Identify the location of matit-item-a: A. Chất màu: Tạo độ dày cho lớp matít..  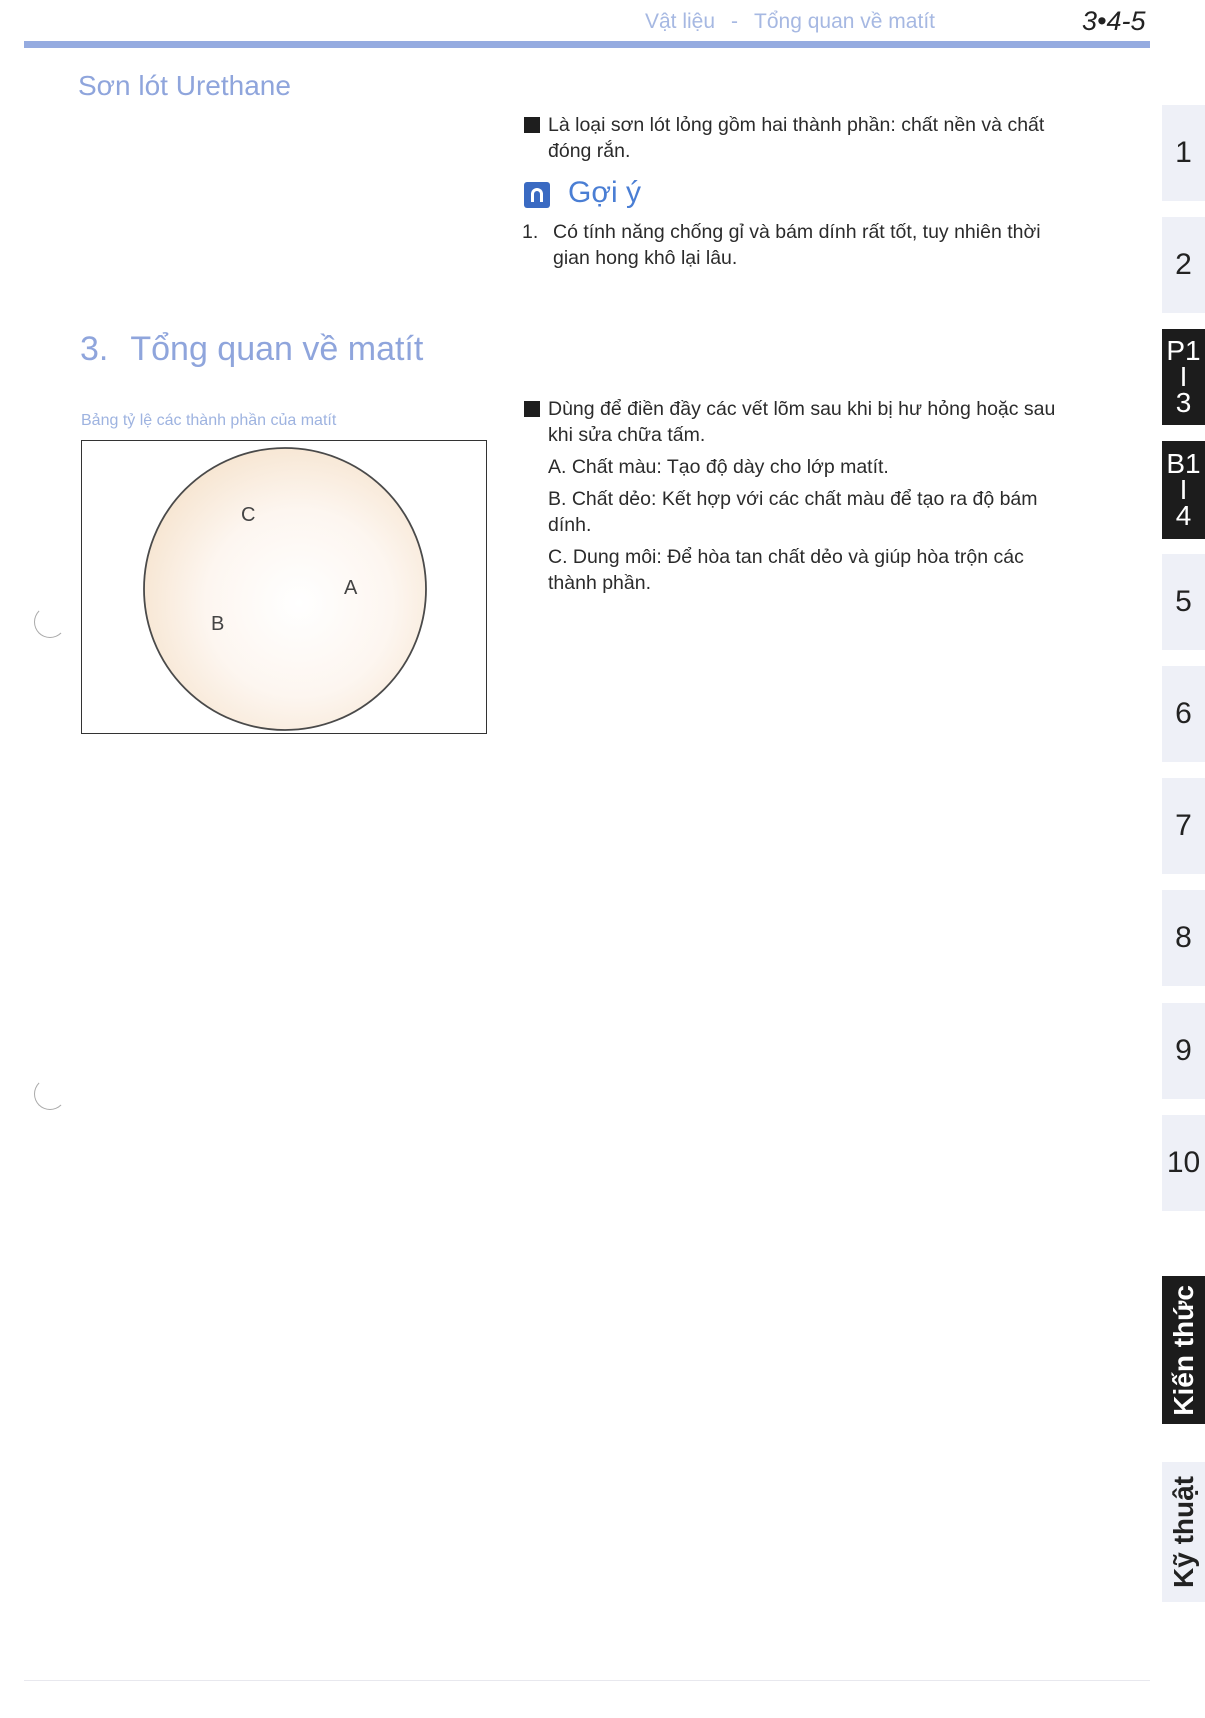
(718, 467).